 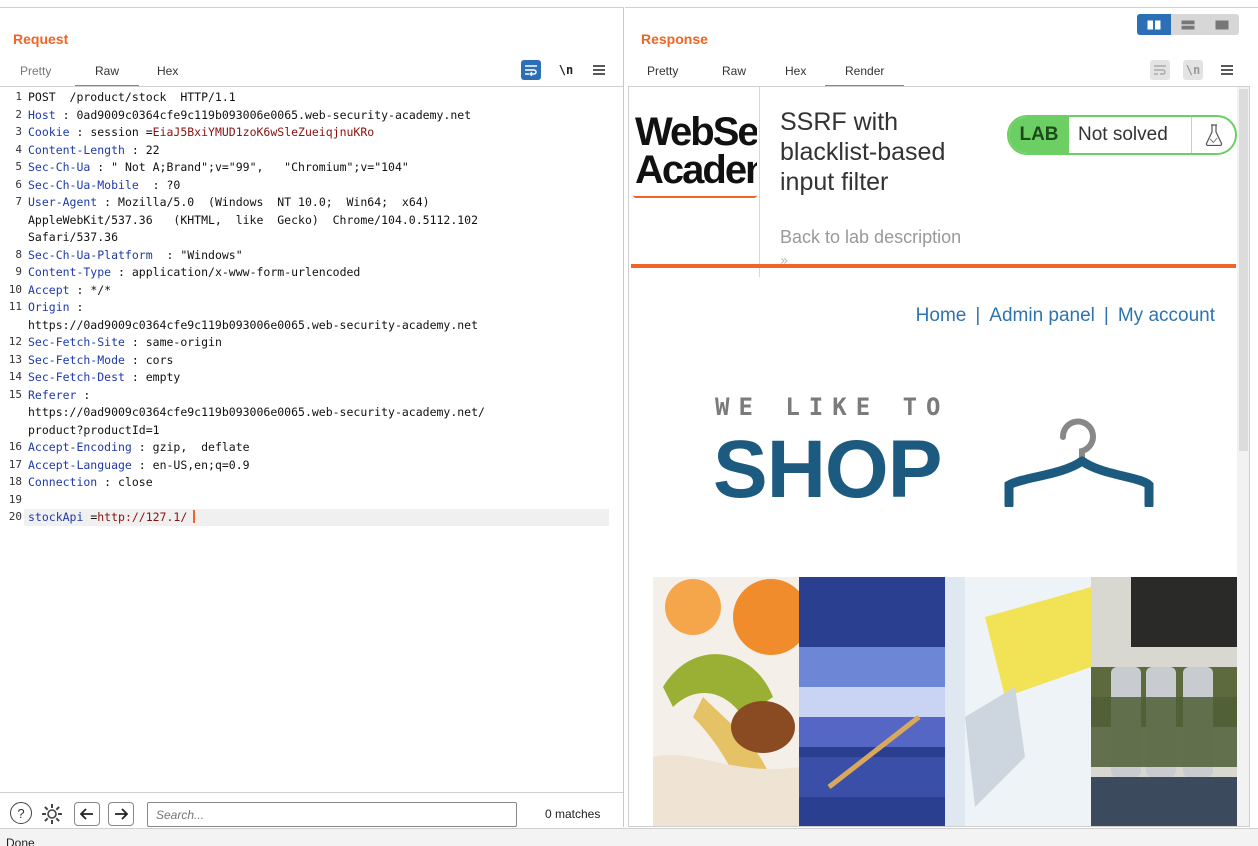 I want to click on product-image-abstract, so click(x=872, y=701).